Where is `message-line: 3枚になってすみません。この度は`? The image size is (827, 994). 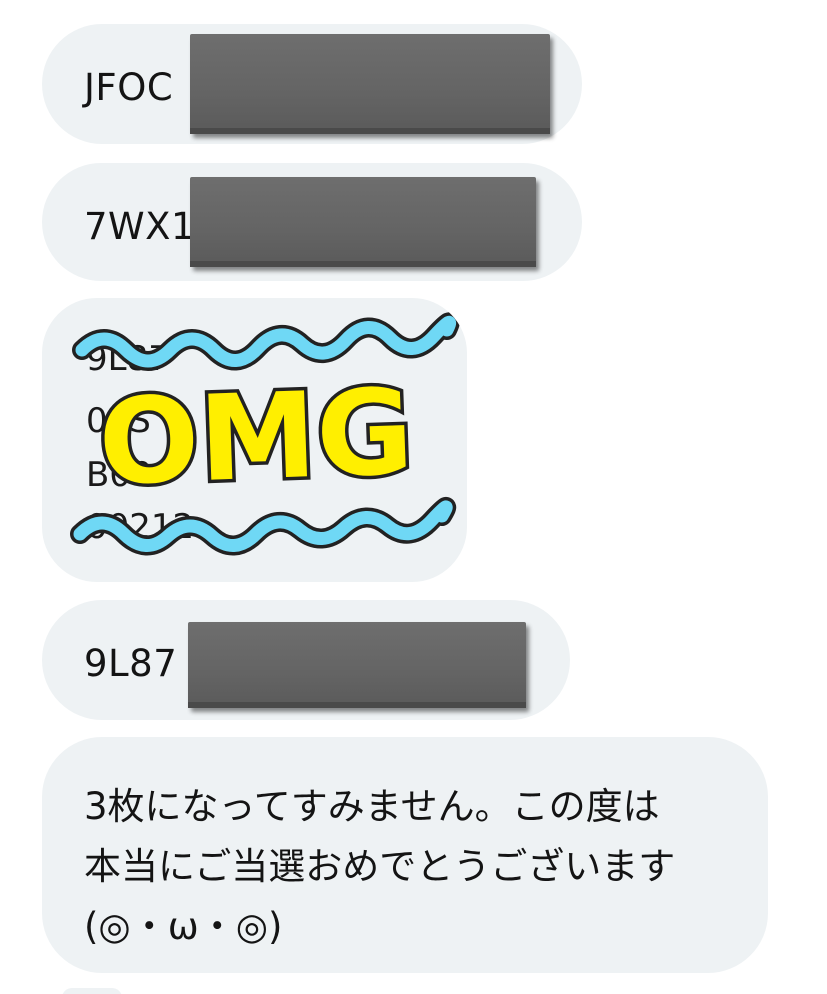
message-line: 3枚になってすみません。この度は is located at coordinates (372, 806).